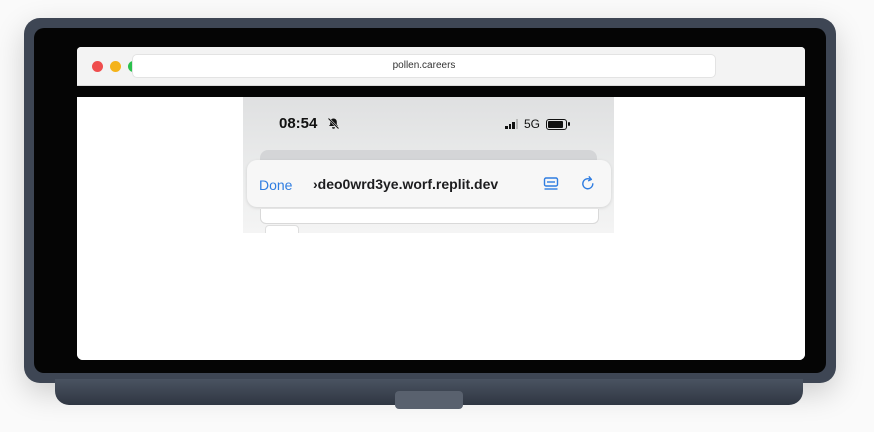 This screenshot has height=432, width=874. I want to click on close-window-button, so click(97, 66).